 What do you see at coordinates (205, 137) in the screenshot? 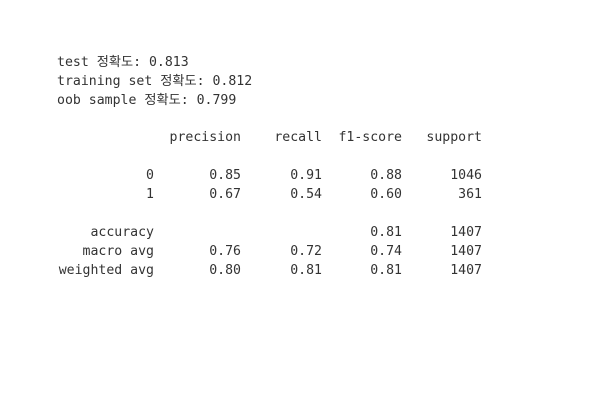
I see `header-precision: precision` at bounding box center [205, 137].